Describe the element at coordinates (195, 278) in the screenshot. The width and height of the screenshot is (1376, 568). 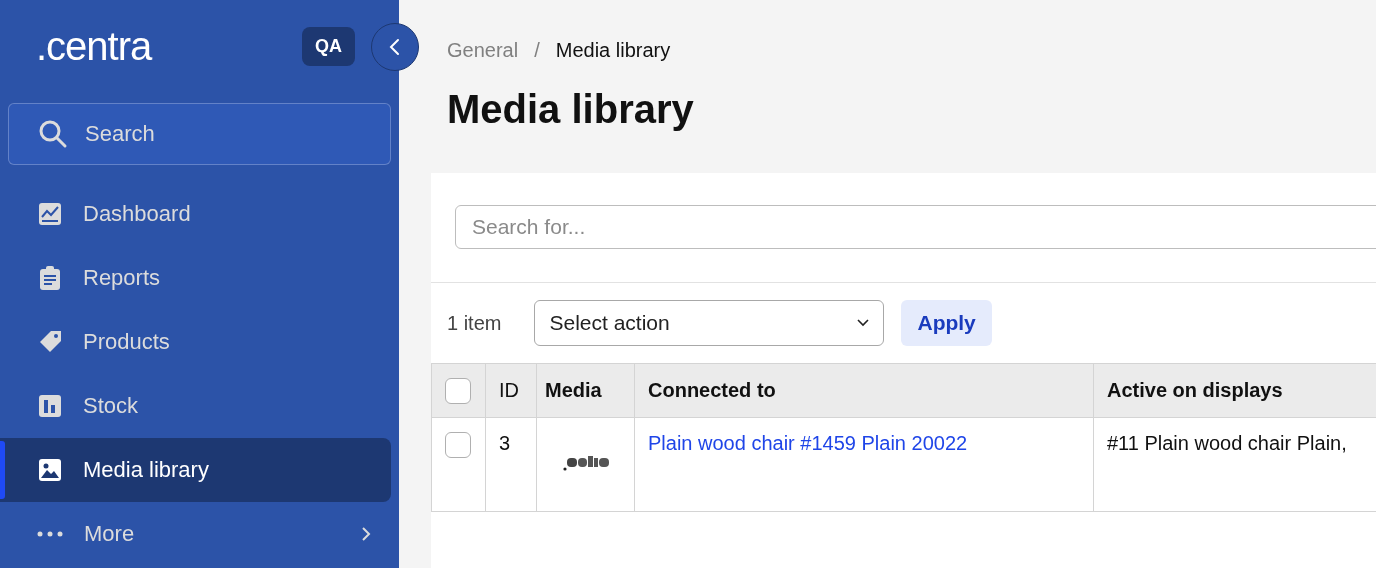
I see `sidebar-item: Reports` at that location.